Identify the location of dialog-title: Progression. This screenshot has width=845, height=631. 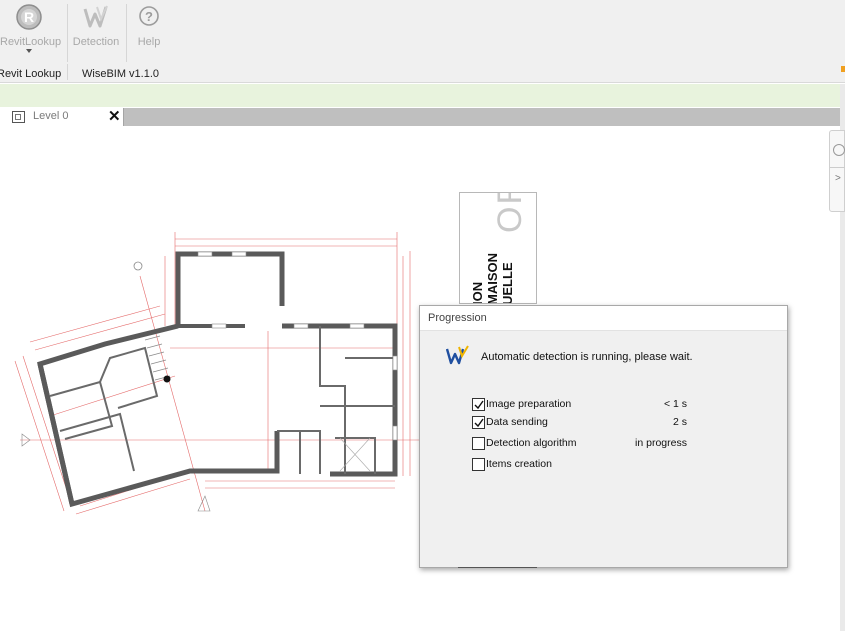
(457, 318).